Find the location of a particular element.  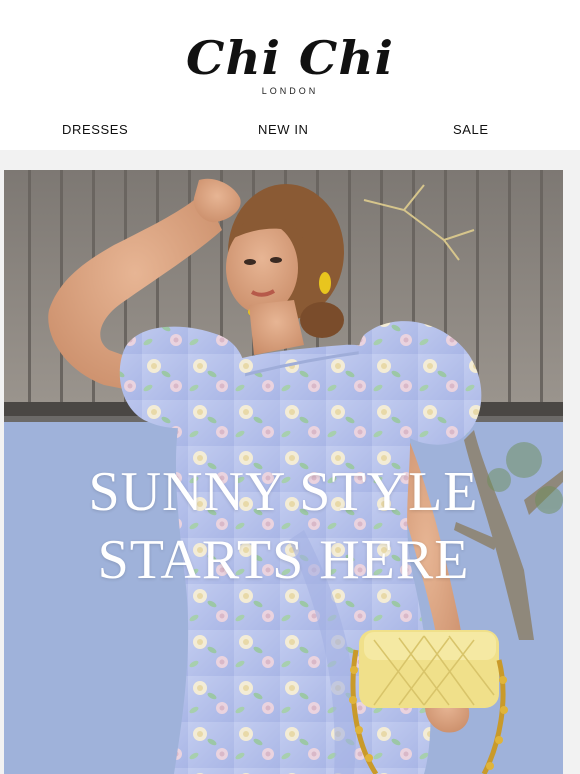

brand-logo: Chi Chi LONDON is located at coordinates (290, 64).